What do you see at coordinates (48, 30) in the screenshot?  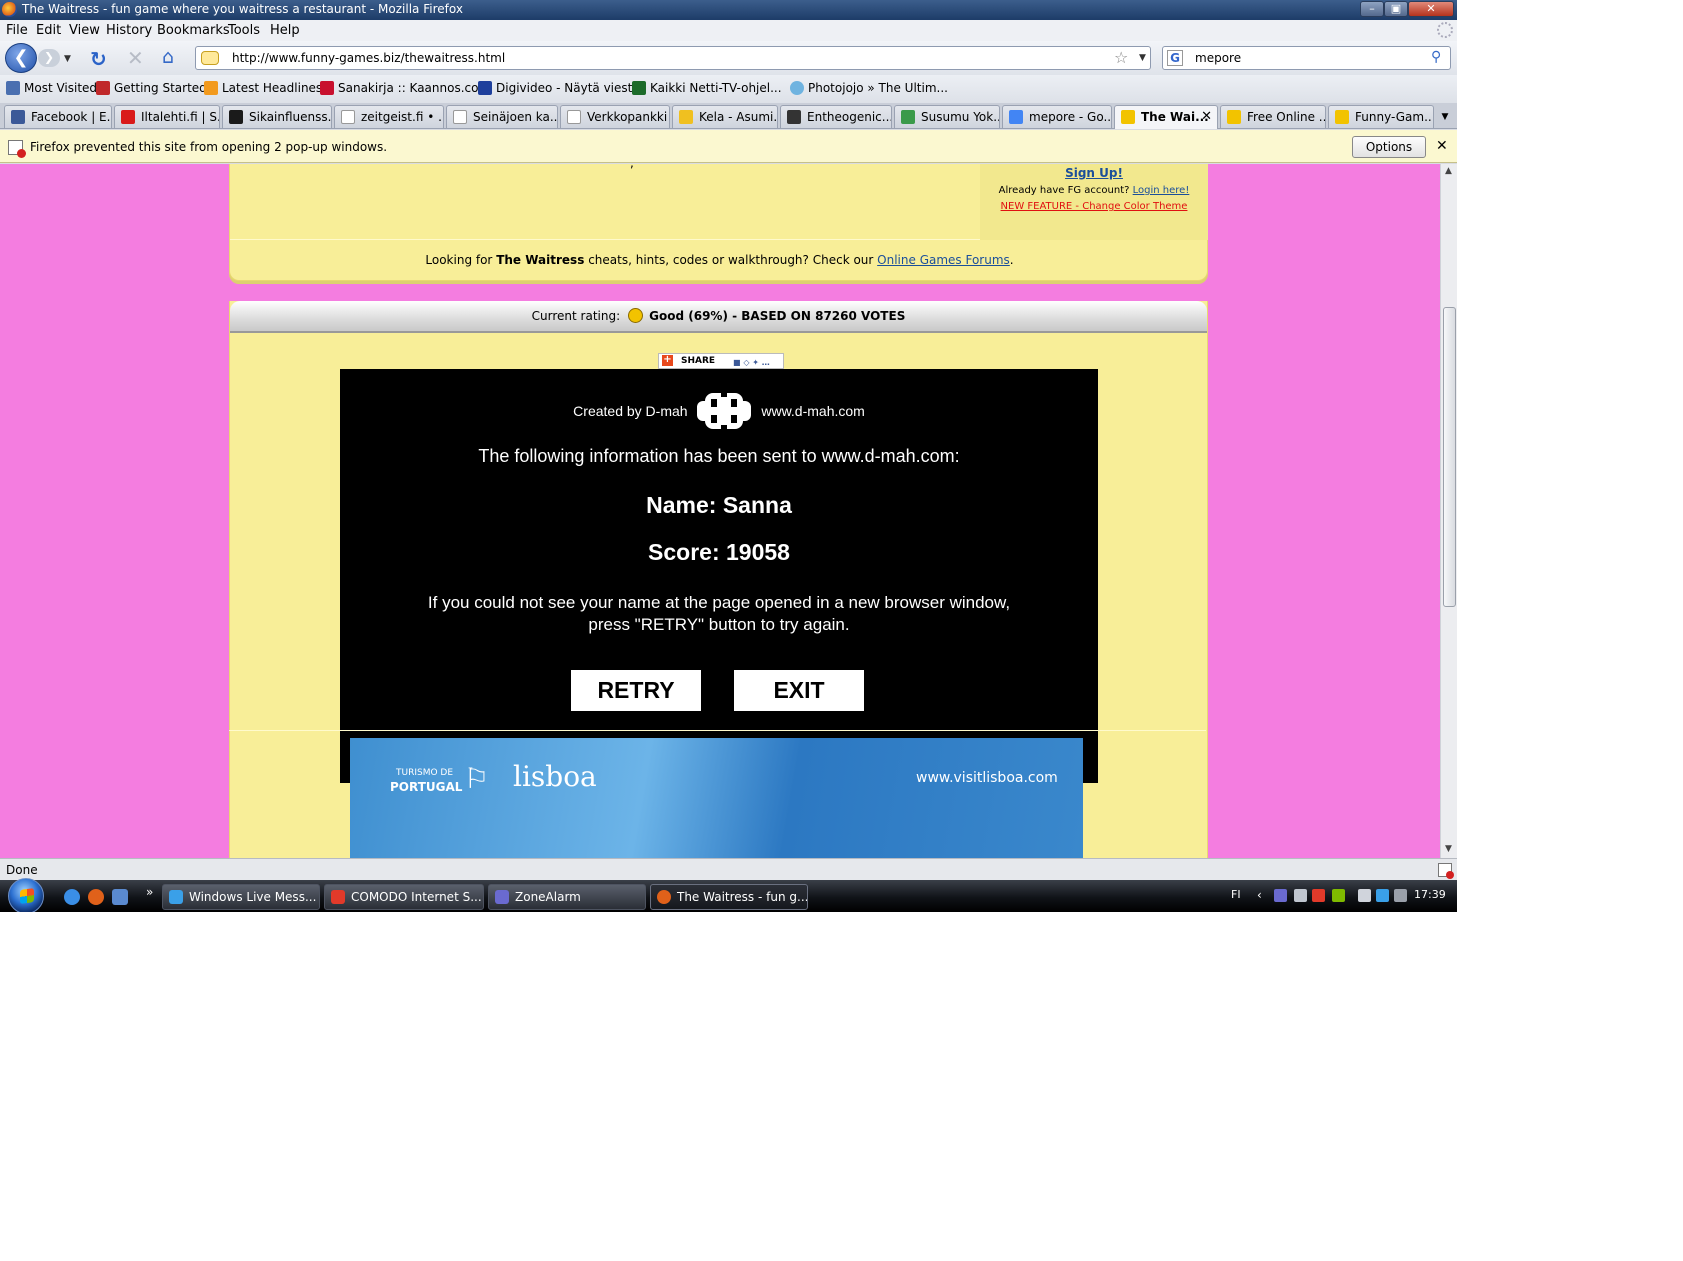 I see `menu-edit: Edit` at bounding box center [48, 30].